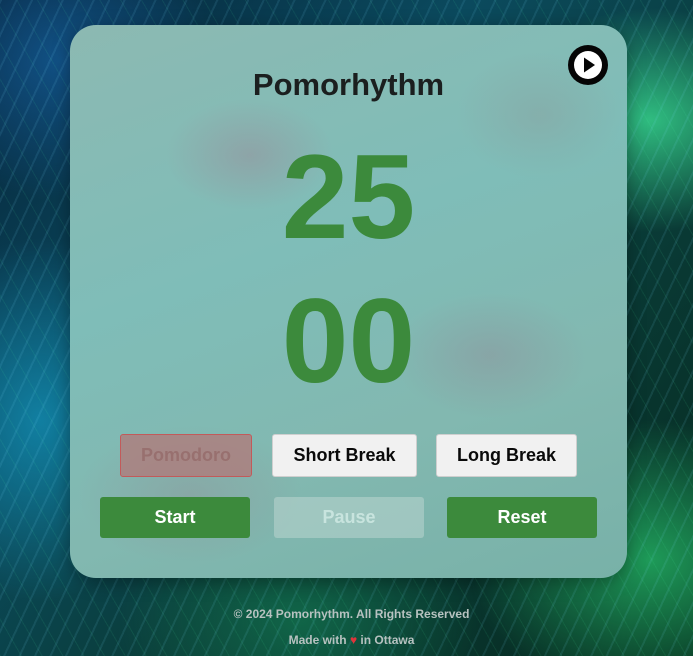 The height and width of the screenshot is (656, 693). What do you see at coordinates (186, 455) in the screenshot?
I see `pomodoro-mode-button: Pomodoro` at bounding box center [186, 455].